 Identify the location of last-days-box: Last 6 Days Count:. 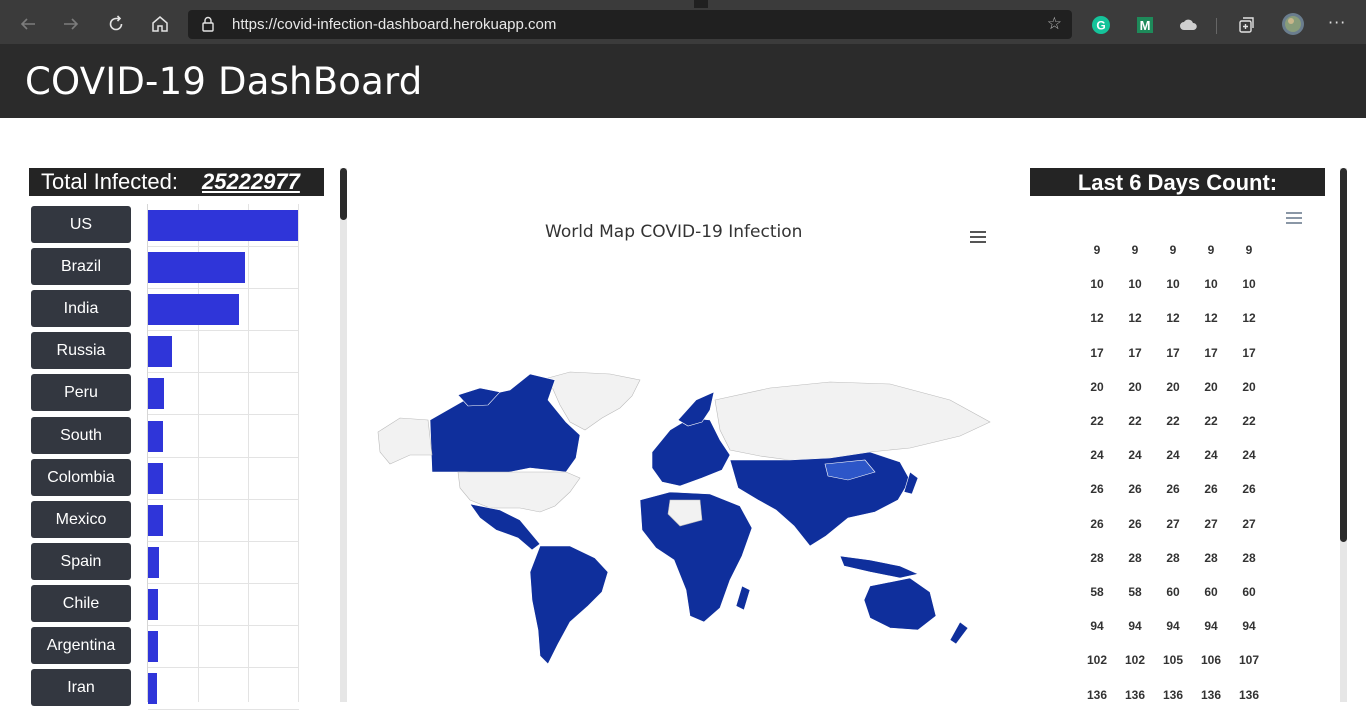
(1177, 182).